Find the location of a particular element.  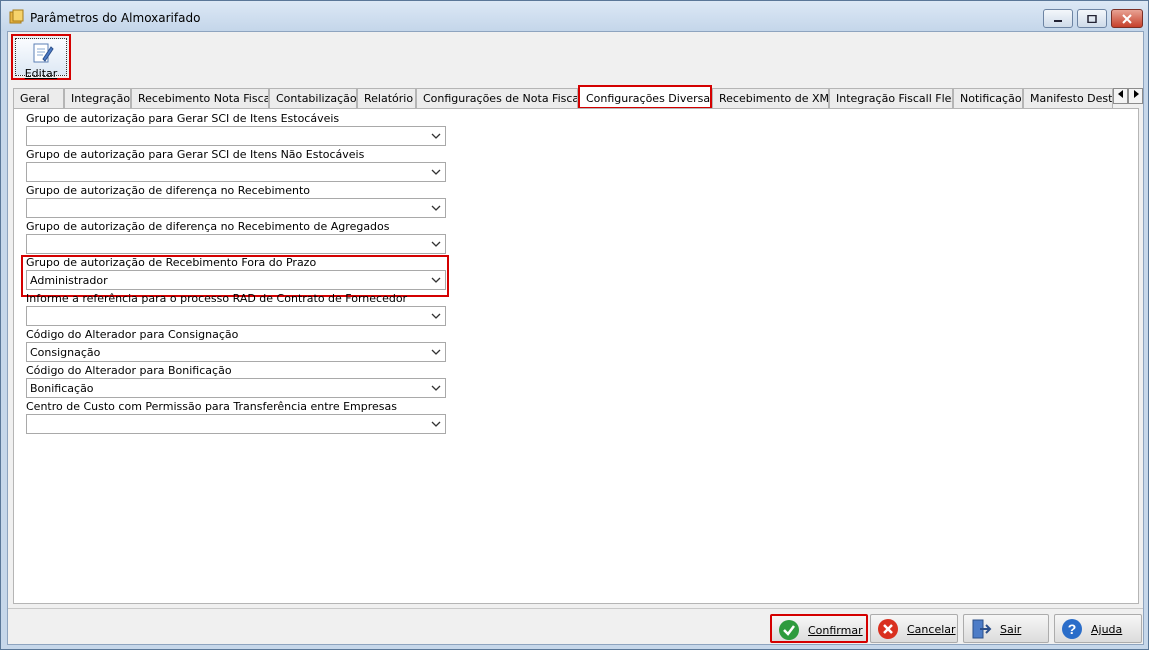

exit-door-icon is located at coordinates (982, 629).